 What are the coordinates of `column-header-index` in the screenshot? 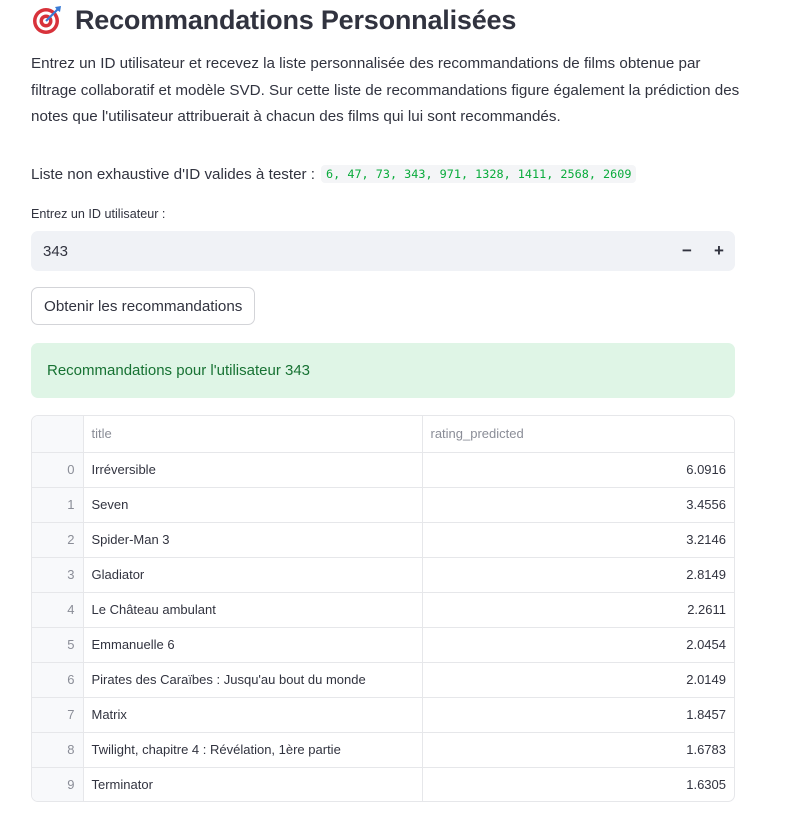 It's located at (58, 434).